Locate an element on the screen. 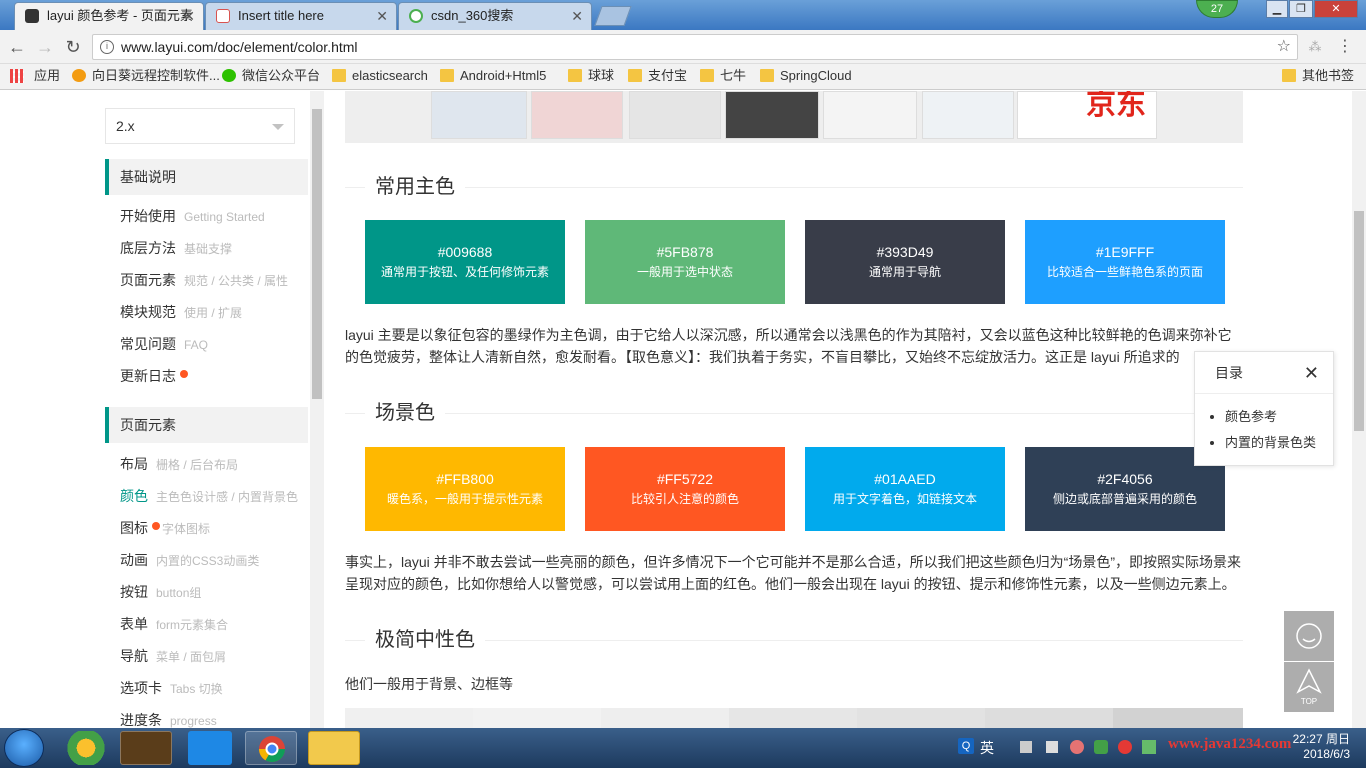 This screenshot has width=1366, height=769. clock-time: 22:27 周日 is located at coordinates (1321, 739).